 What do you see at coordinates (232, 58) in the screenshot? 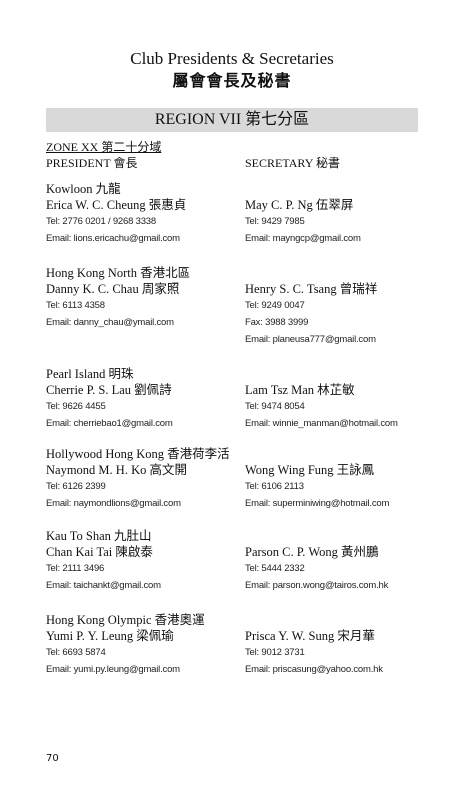
I see `page-title: Club Presidents & Secretaries` at bounding box center [232, 58].